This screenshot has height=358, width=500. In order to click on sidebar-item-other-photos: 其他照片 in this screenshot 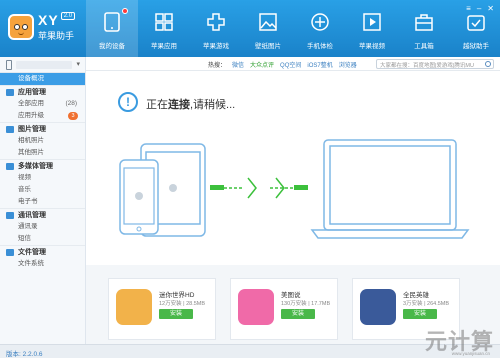, I will do `click(42, 153)`.